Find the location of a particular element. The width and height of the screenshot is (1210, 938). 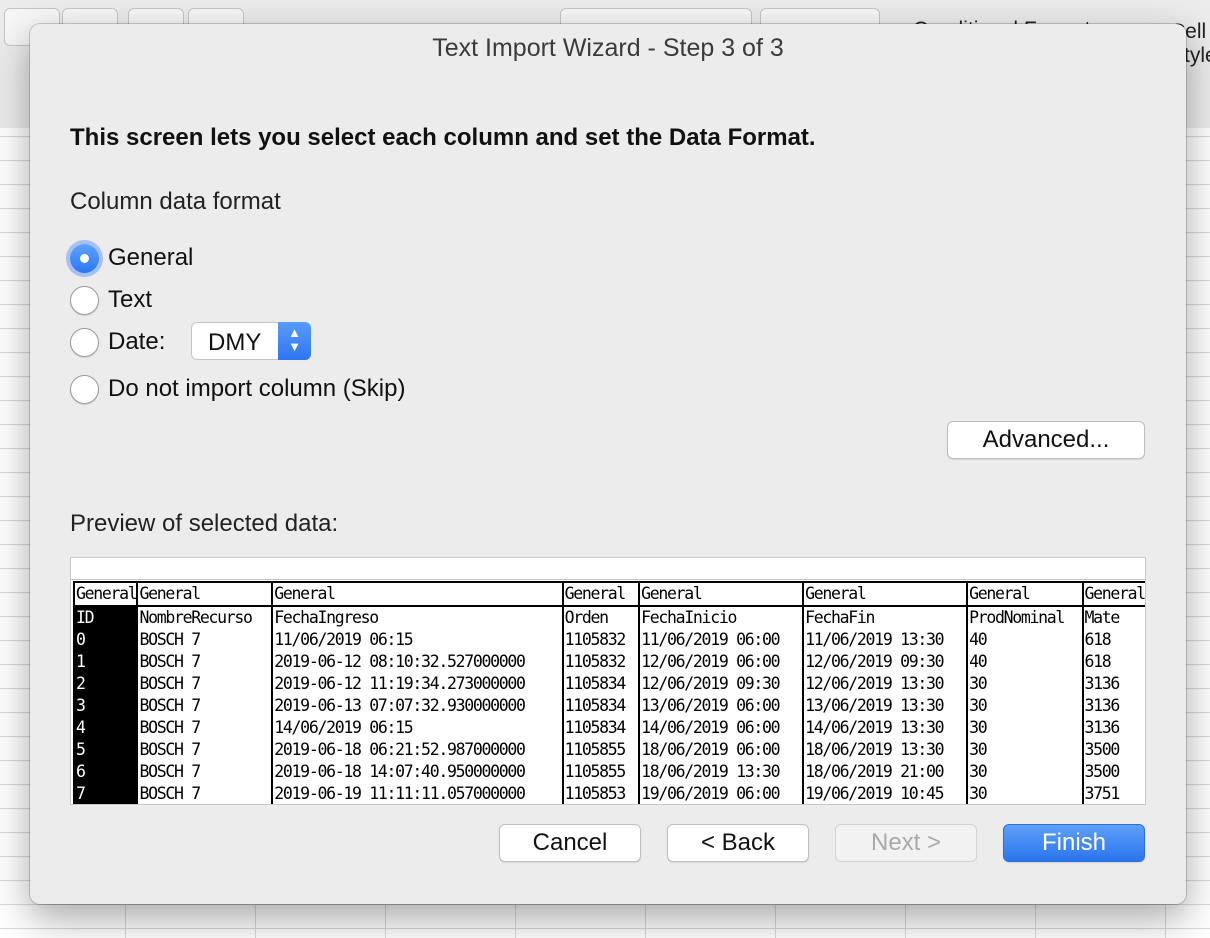

preview-cell: 19/06/2019 06:00 is located at coordinates (721, 793).